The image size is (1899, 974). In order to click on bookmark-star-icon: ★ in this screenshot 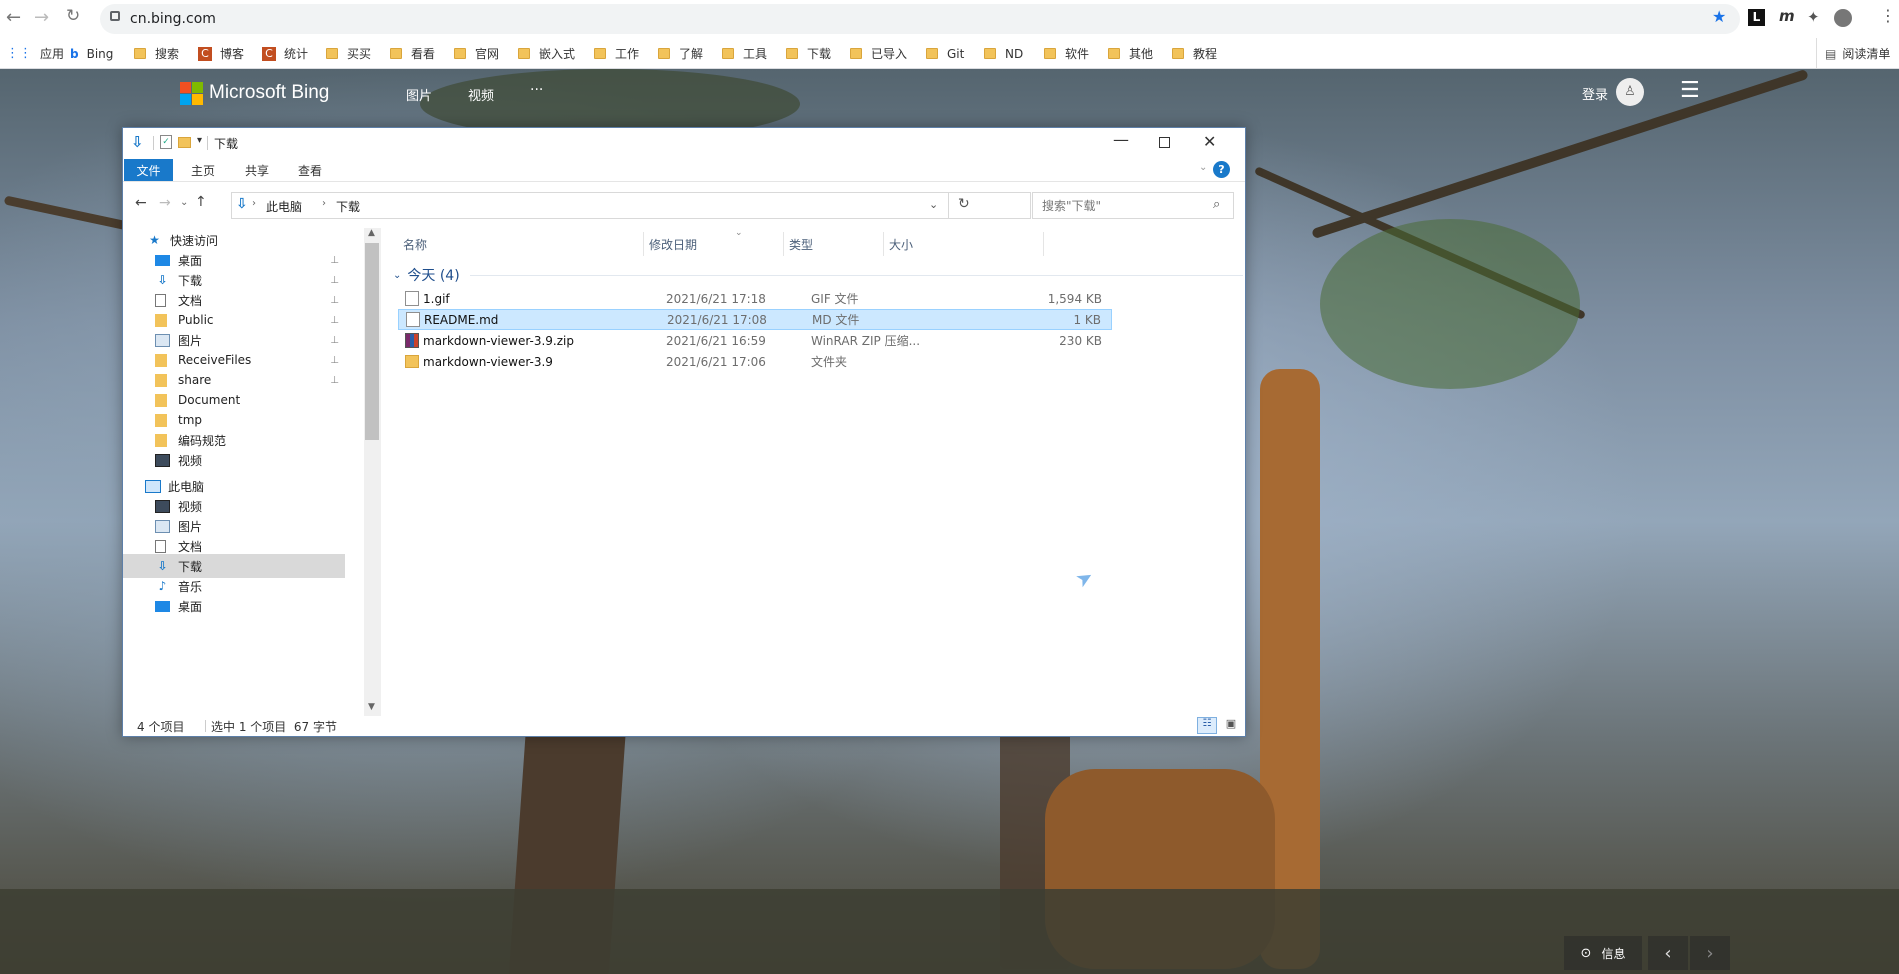, I will do `click(1719, 16)`.